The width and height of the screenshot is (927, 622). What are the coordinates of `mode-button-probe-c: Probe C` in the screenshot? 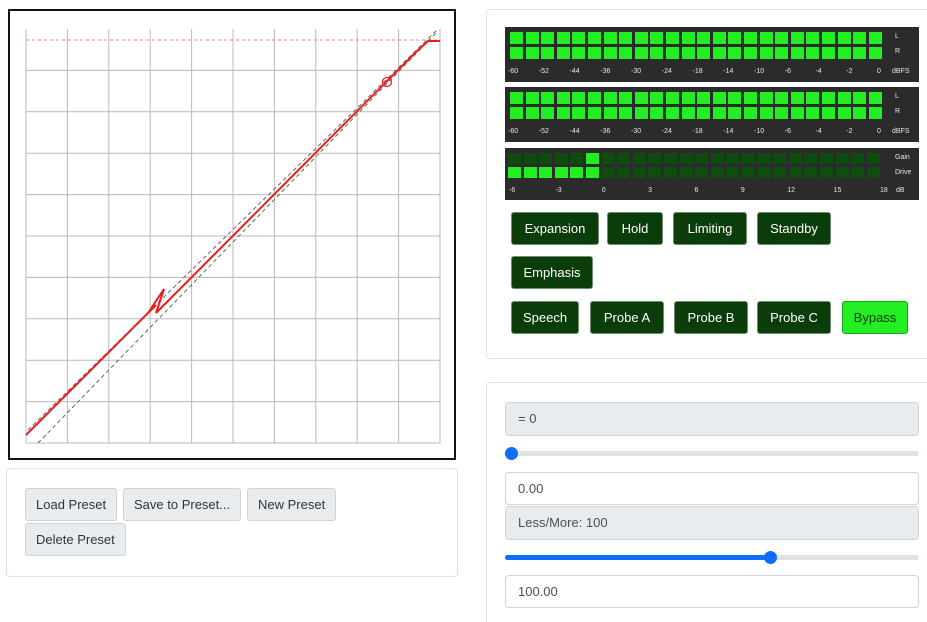 It's located at (794, 317).